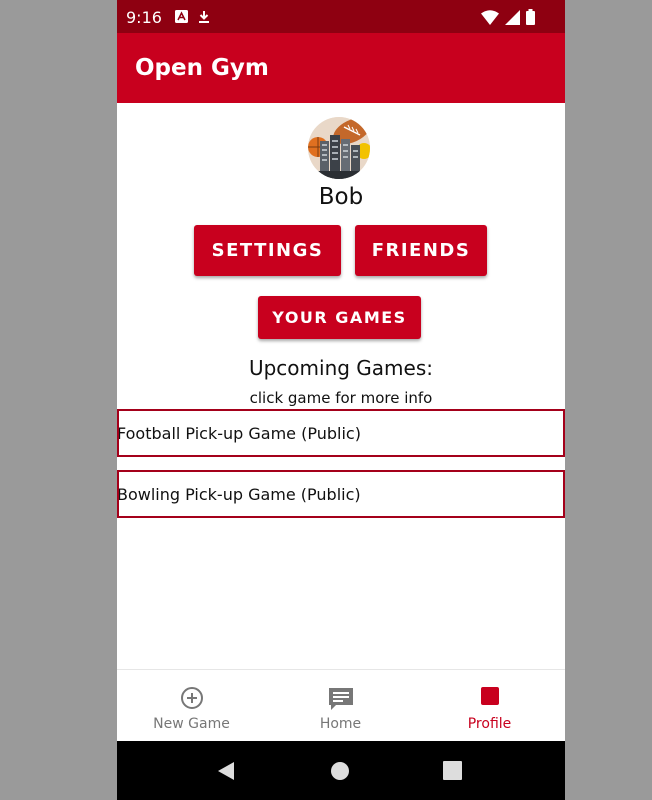 Image resolution: width=652 pixels, height=800 pixels. I want to click on game-list-item: Bowling Pick-up Game (Public), so click(341, 494).